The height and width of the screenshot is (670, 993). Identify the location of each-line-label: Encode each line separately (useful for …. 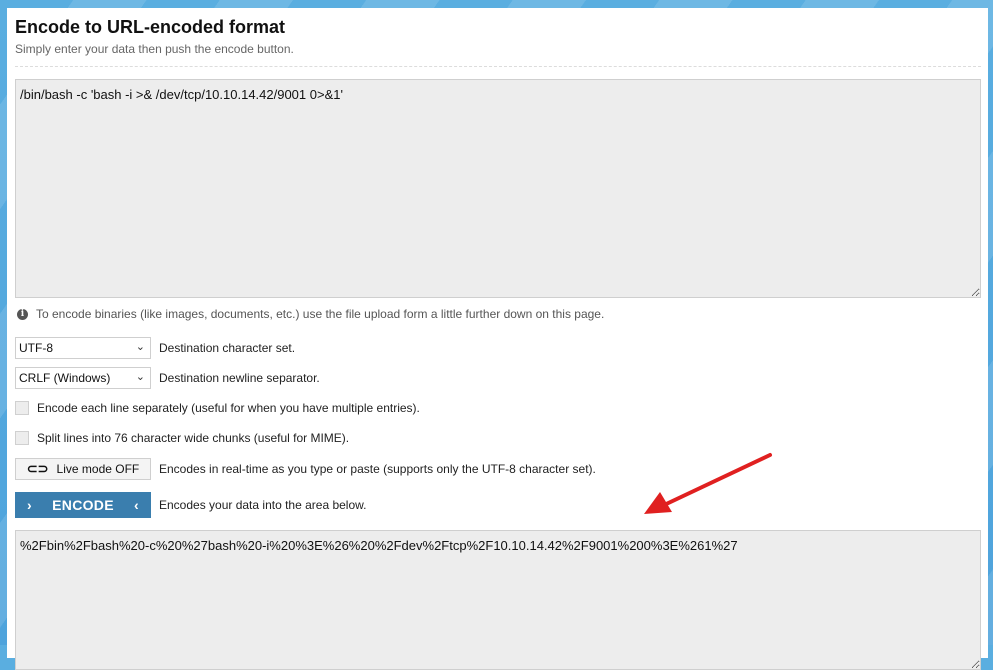
(228, 408).